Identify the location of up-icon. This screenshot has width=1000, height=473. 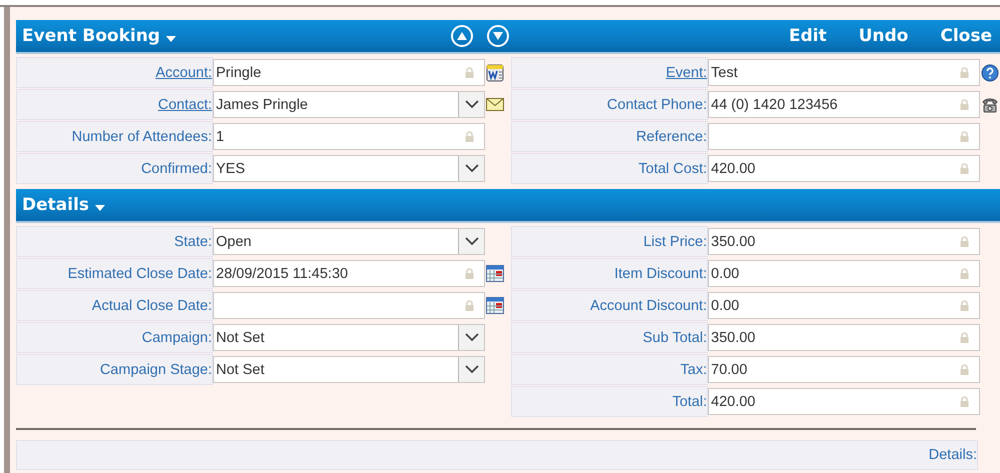
(461, 36).